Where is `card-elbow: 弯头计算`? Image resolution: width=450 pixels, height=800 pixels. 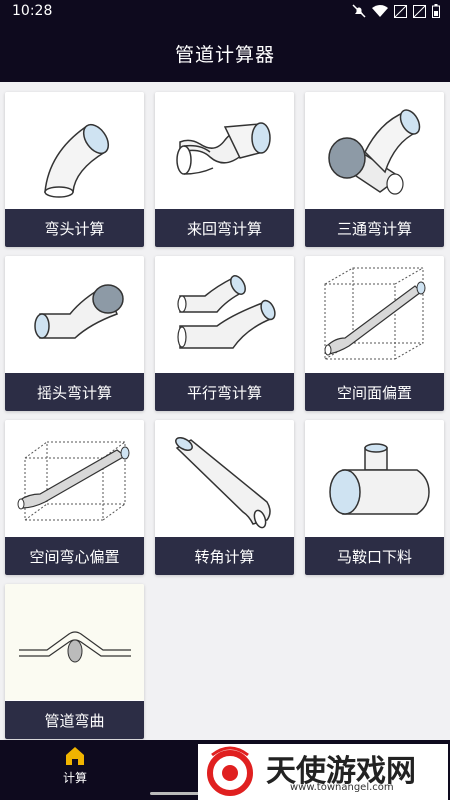 card-elbow: 弯头计算 is located at coordinates (74, 169).